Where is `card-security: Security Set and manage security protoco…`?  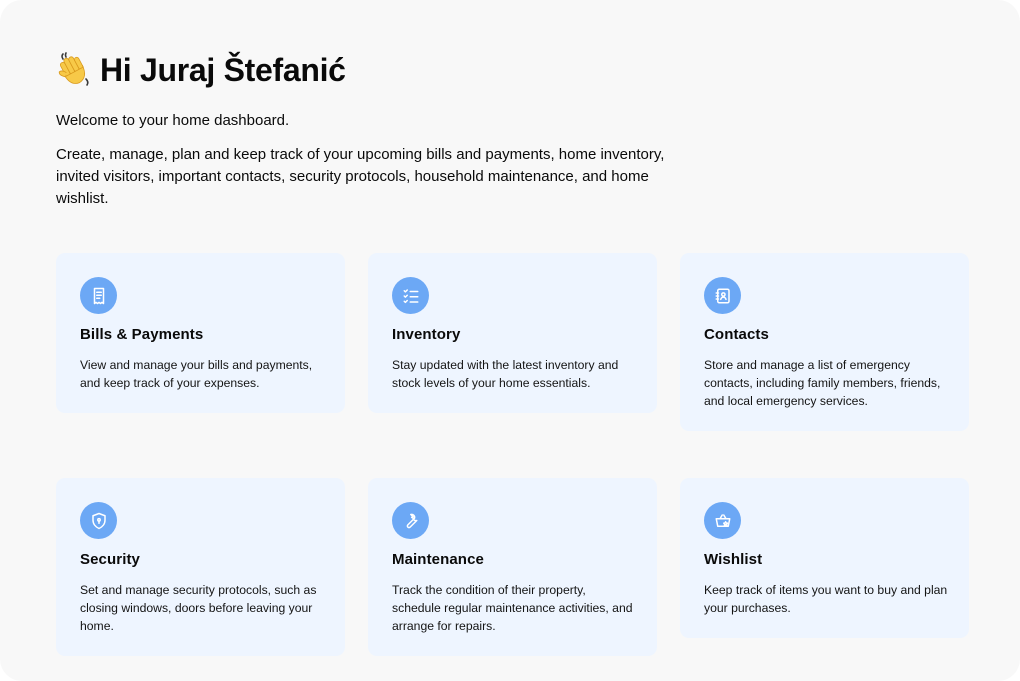 card-security: Security Set and manage security protoco… is located at coordinates (200, 567).